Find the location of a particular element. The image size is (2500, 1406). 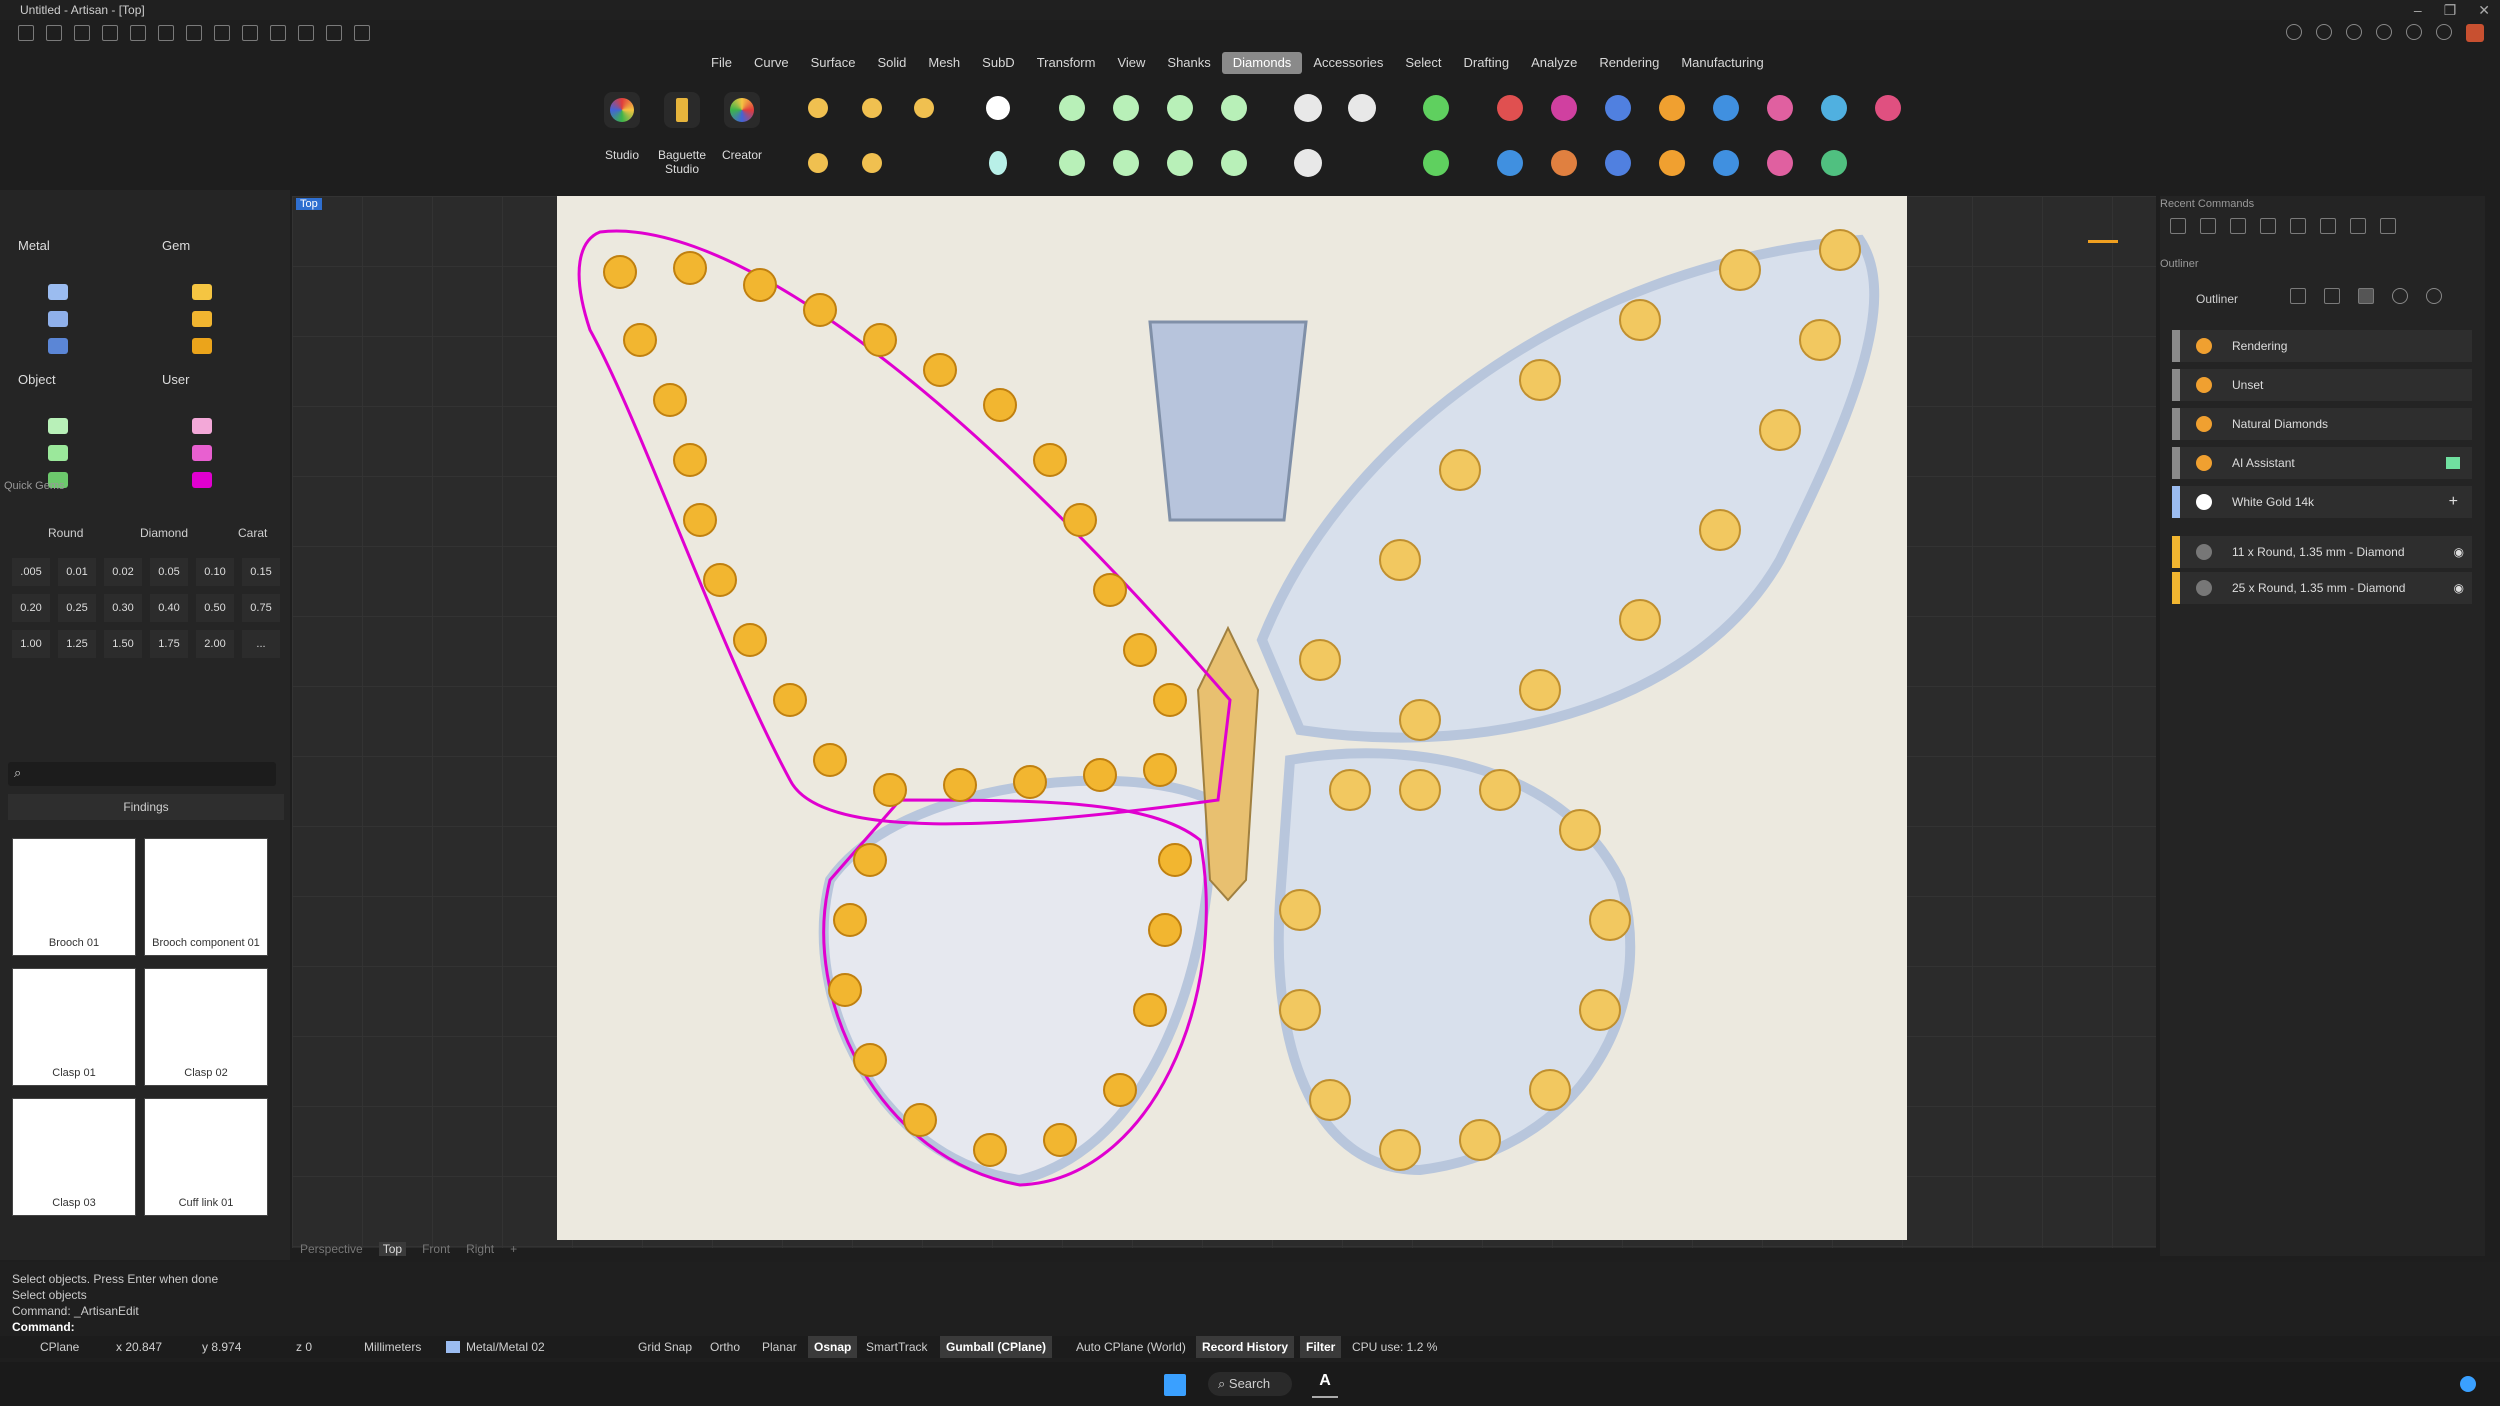

viewport-label: Top is located at coordinates (309, 204).